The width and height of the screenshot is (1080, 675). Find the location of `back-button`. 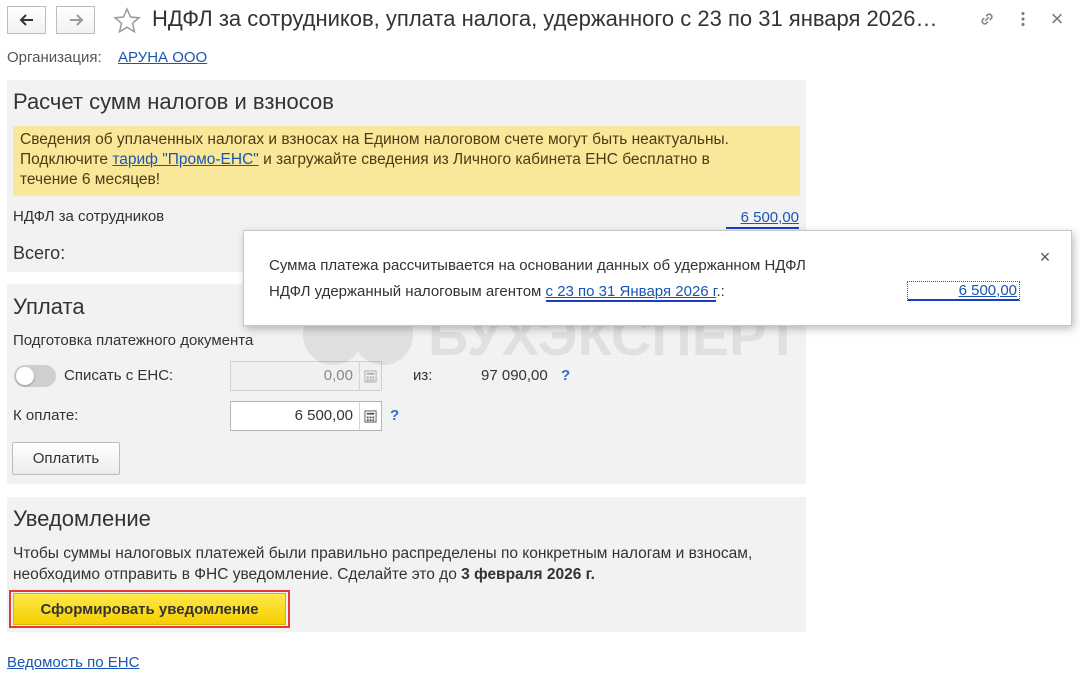

back-button is located at coordinates (26, 20).